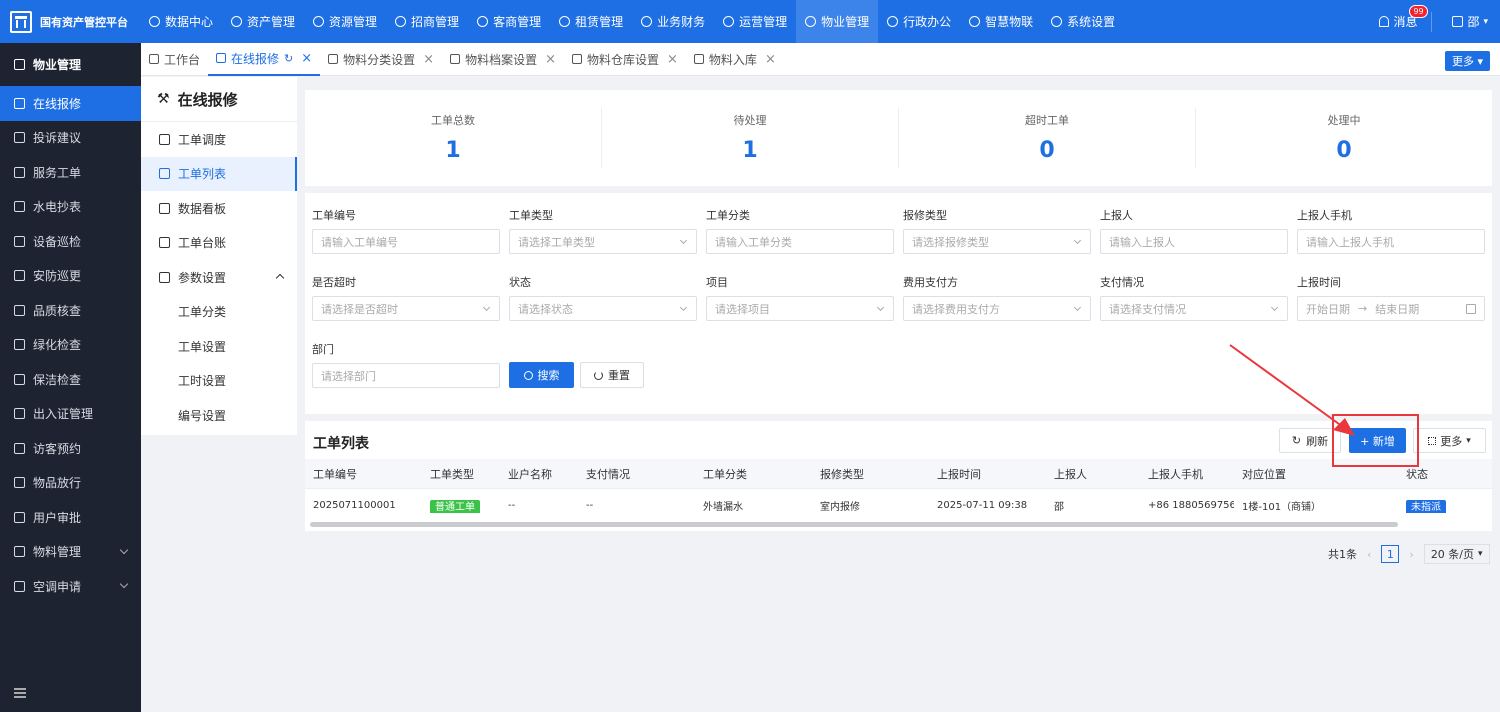 The image size is (1500, 712). I want to click on subnav-item-dispatch: 工单调度, so click(219, 139).